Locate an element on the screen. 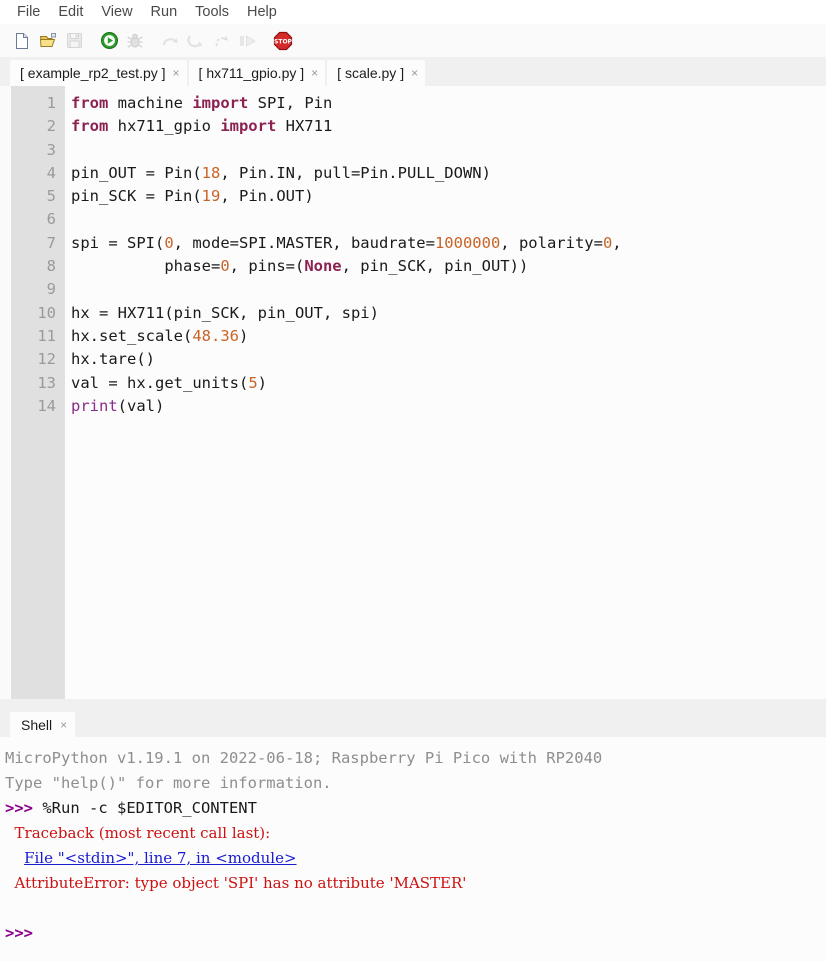 This screenshot has height=961, width=826. line-number: 9 is located at coordinates (51, 289).